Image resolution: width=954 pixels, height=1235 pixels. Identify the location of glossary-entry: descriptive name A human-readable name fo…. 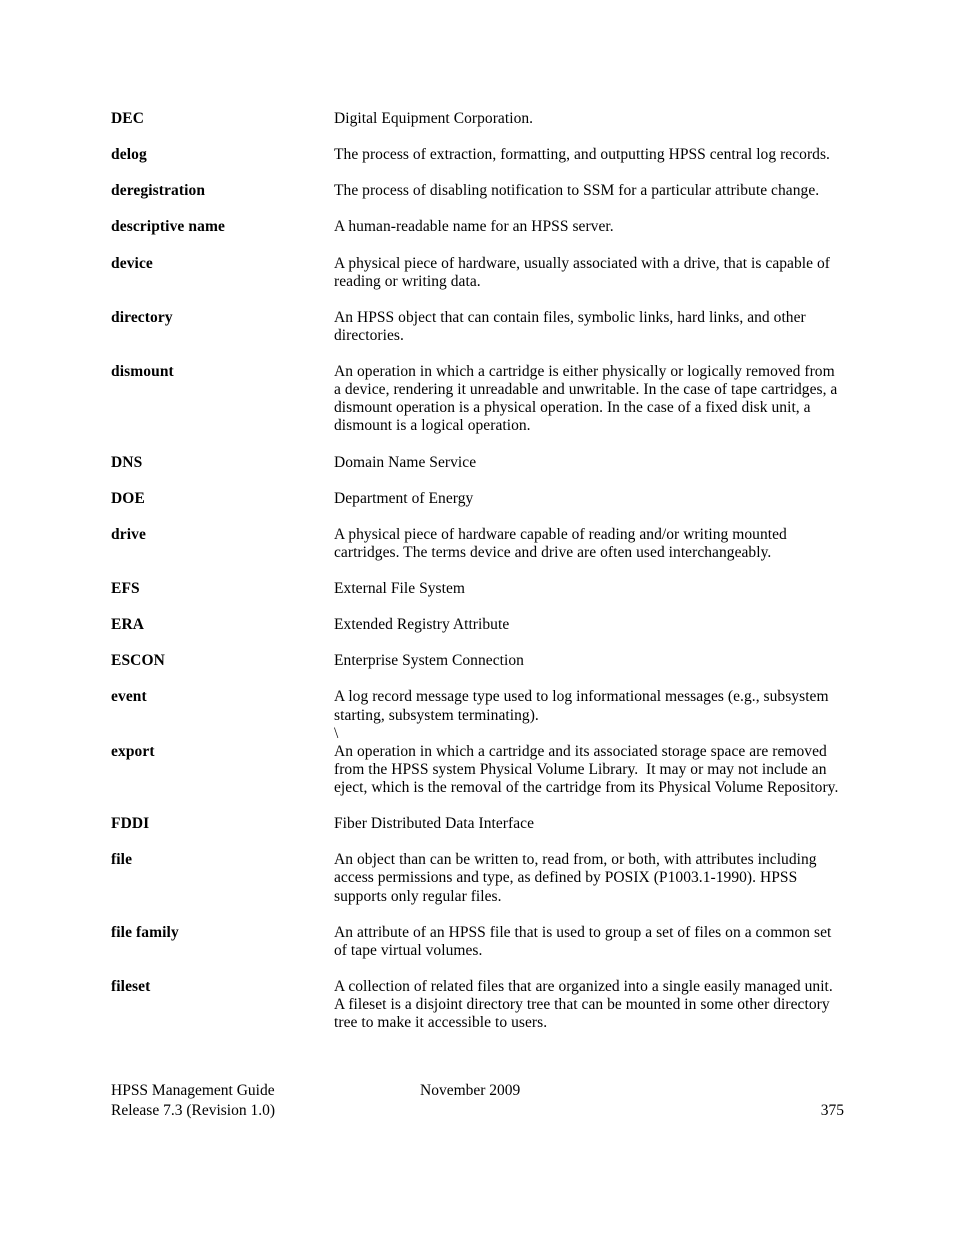
(480, 236).